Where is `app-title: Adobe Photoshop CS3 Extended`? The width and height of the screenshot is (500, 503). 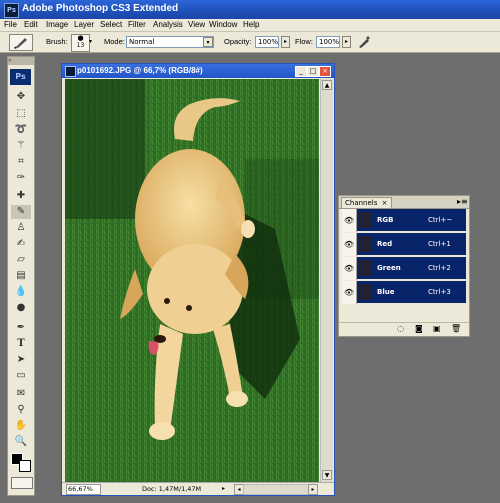
app-title: Adobe Photoshop CS3 Extended is located at coordinates (100, 8).